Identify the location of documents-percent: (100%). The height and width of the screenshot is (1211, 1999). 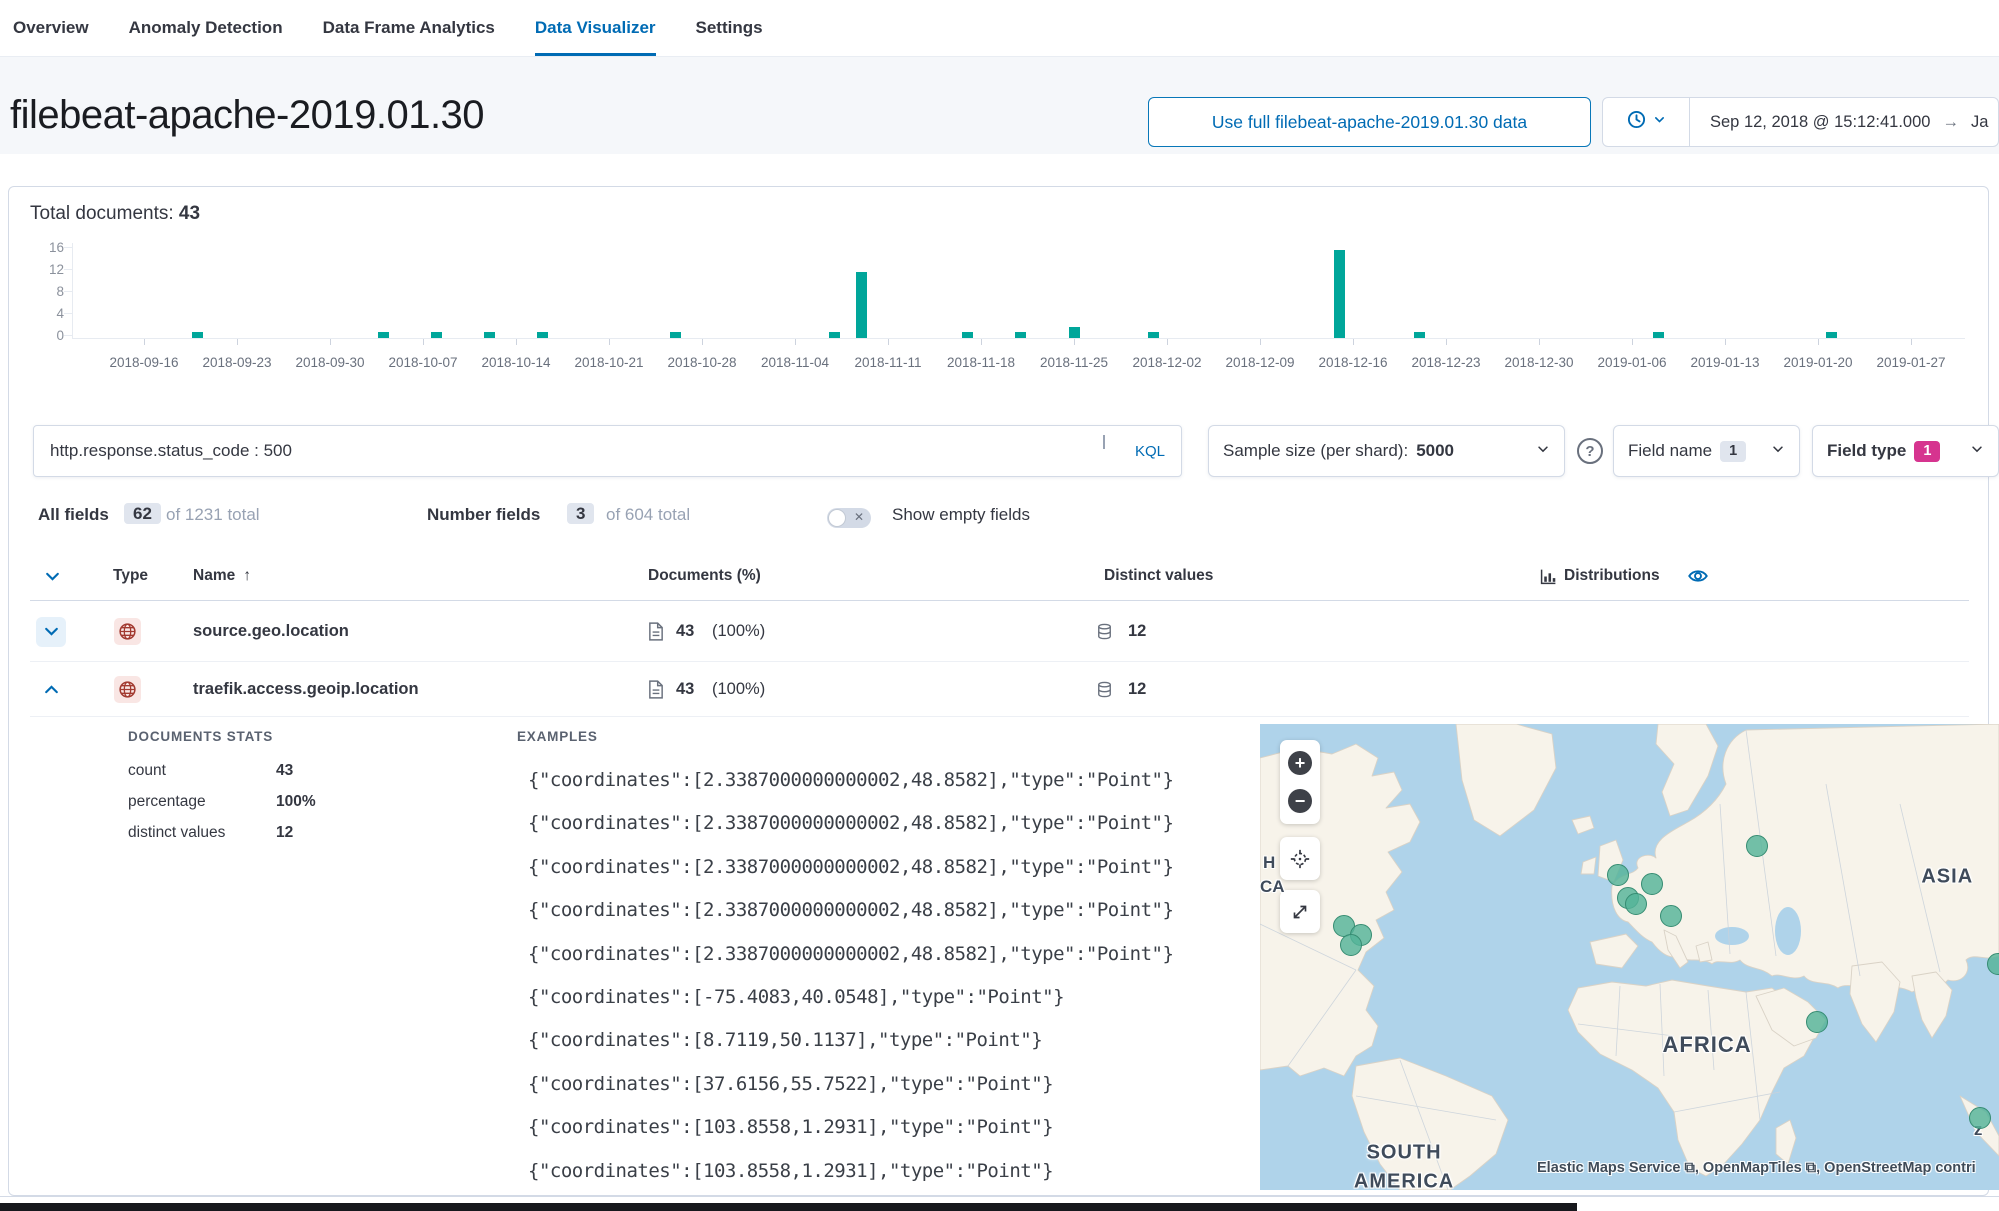
(739, 631).